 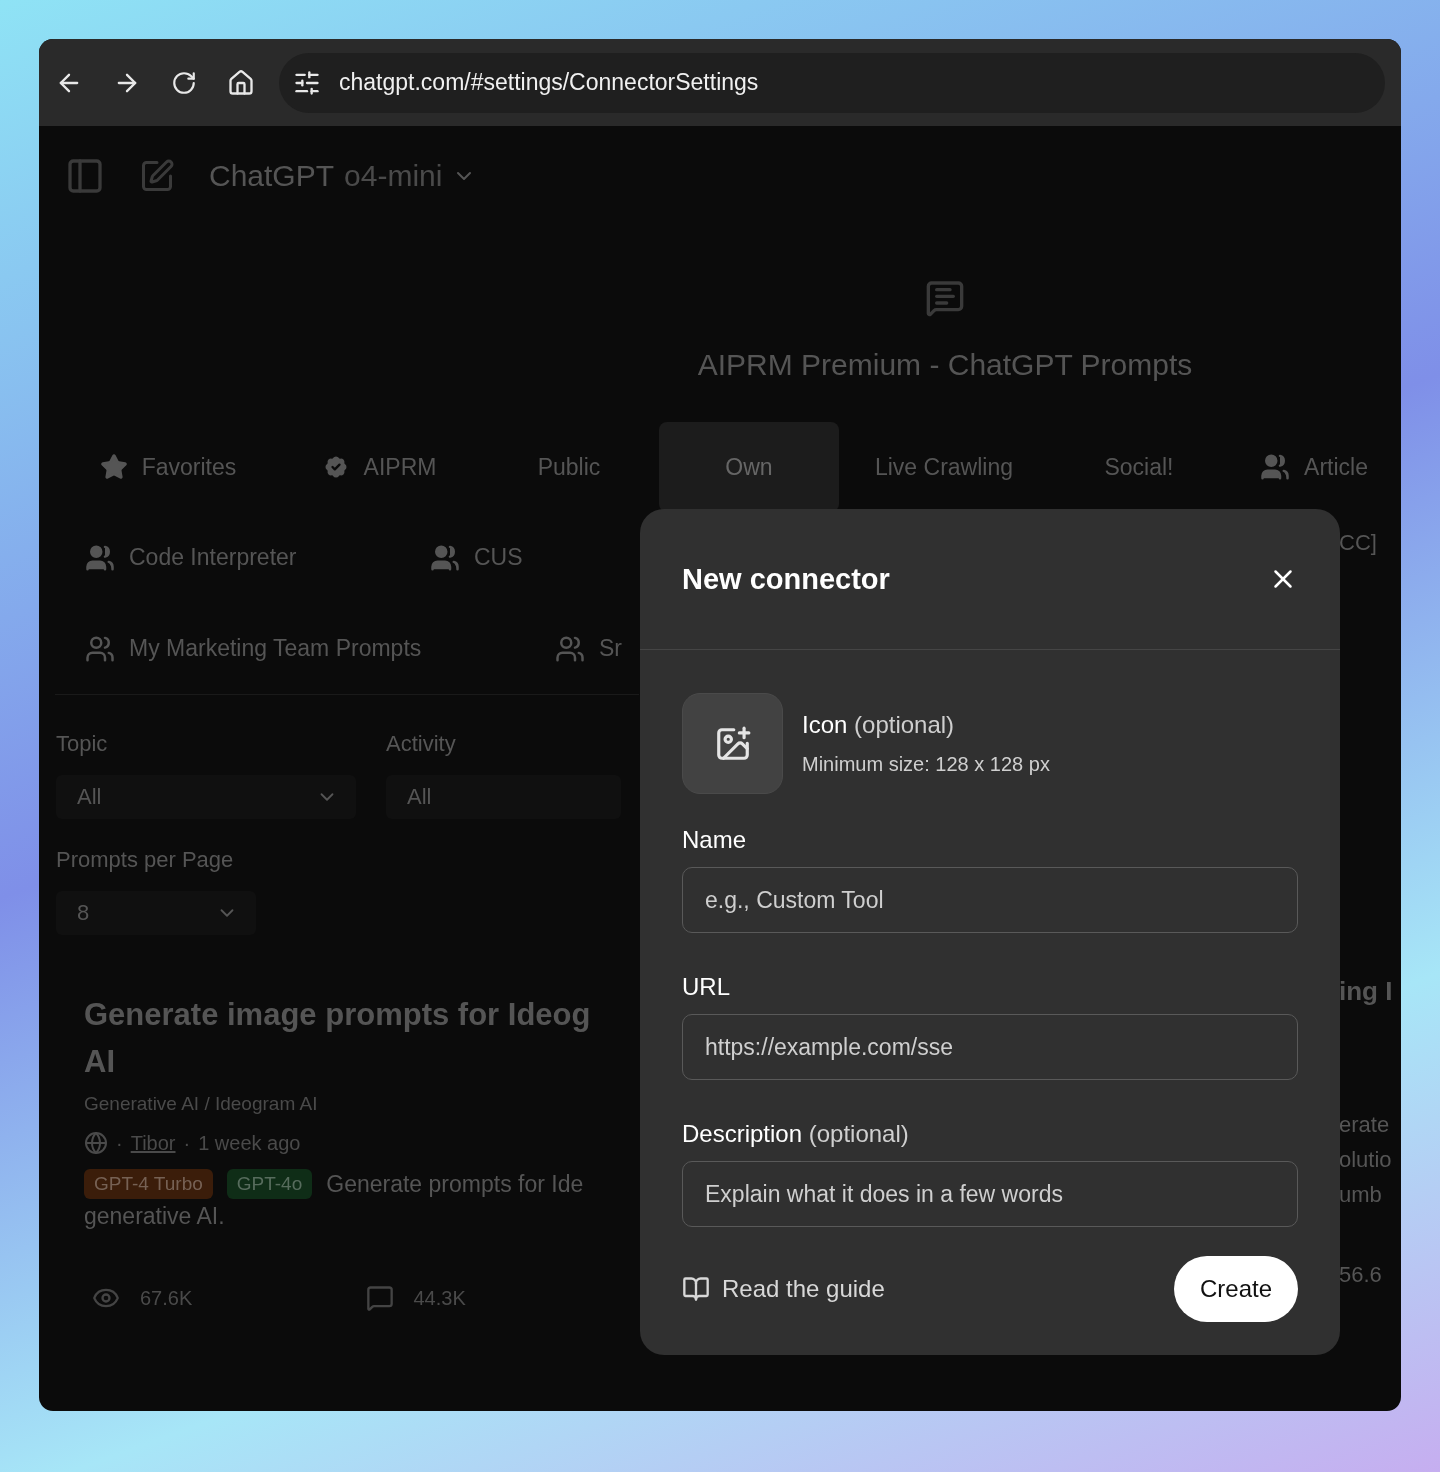 What do you see at coordinates (706, 987) in the screenshot?
I see `field-label: URL` at bounding box center [706, 987].